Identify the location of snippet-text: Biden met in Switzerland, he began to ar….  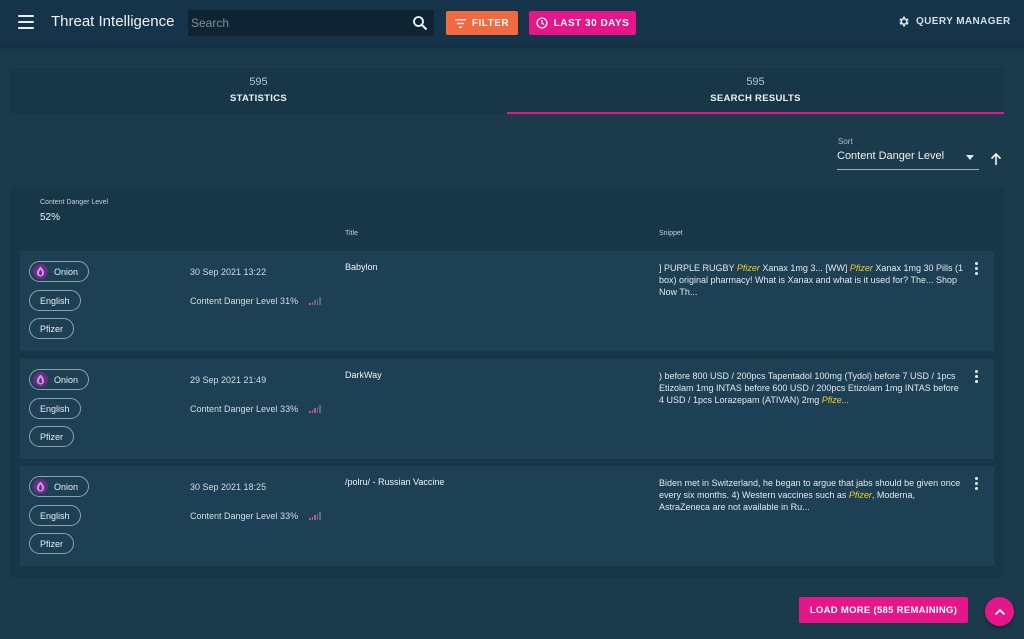
(810, 489).